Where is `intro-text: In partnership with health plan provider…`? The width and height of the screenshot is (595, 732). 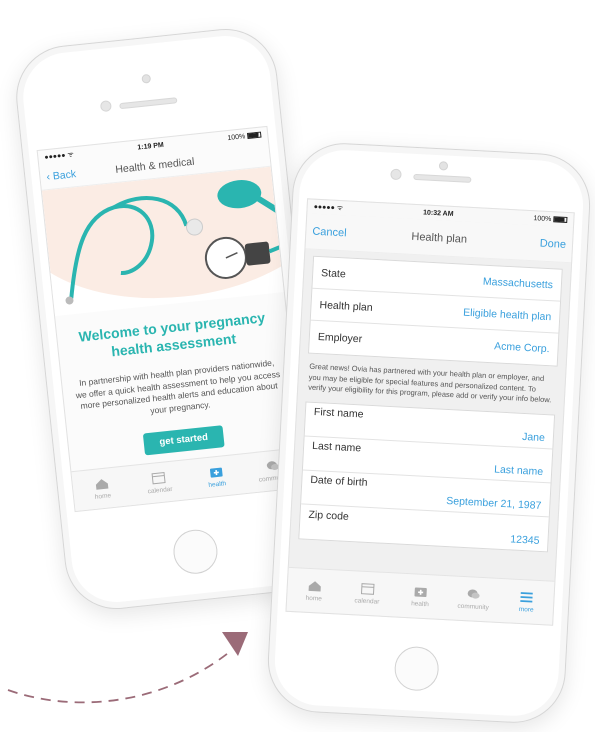 intro-text: In partnership with health plan provider… is located at coordinates (178, 386).